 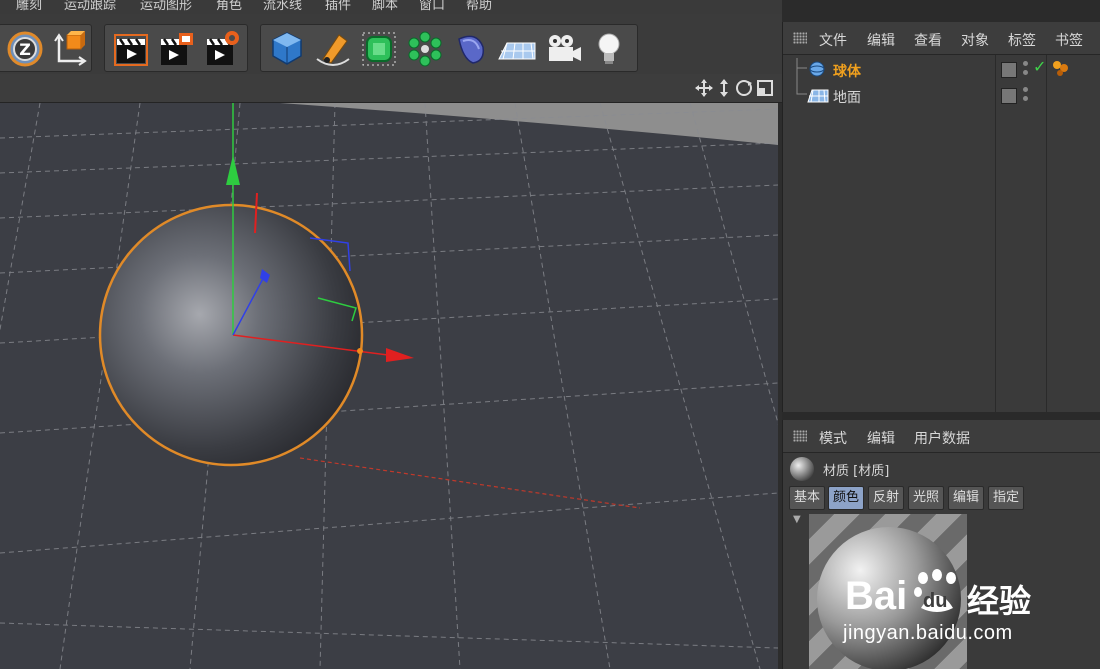 I want to click on object-name: 地面, so click(x=847, y=97).